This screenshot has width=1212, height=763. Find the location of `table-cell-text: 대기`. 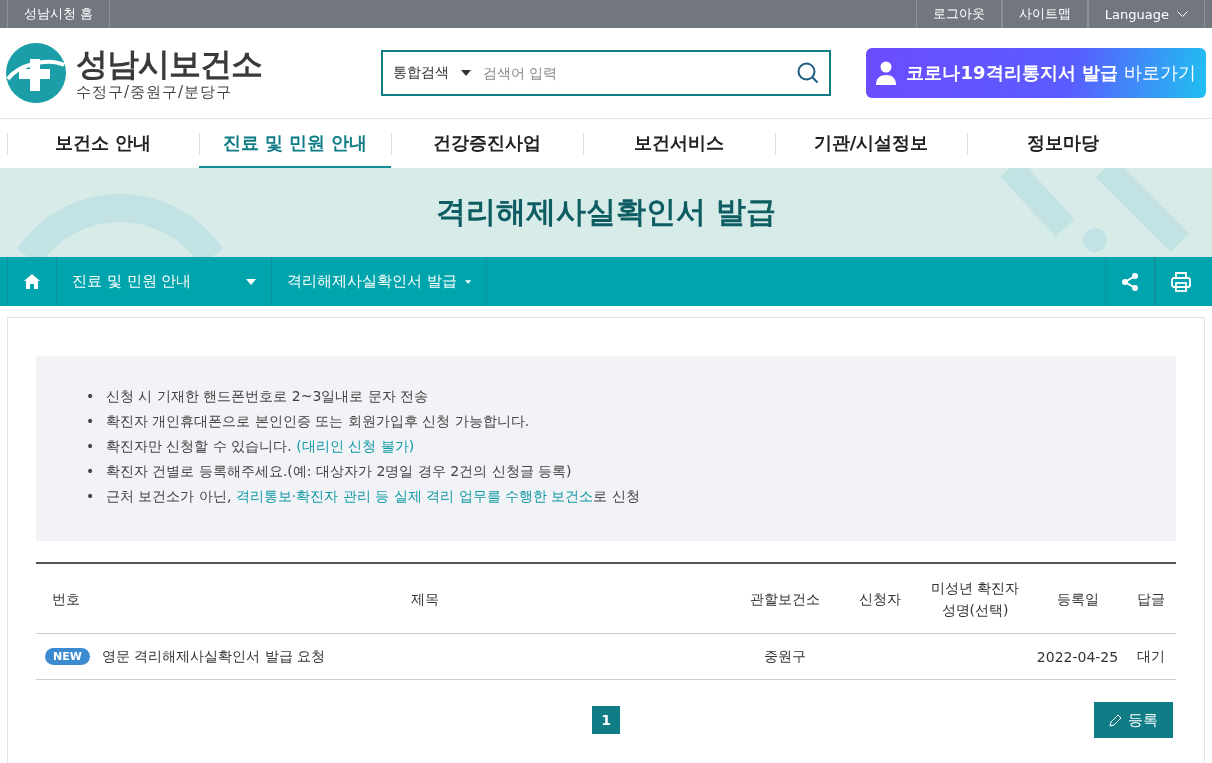

table-cell-text: 대기 is located at coordinates (1150, 656).